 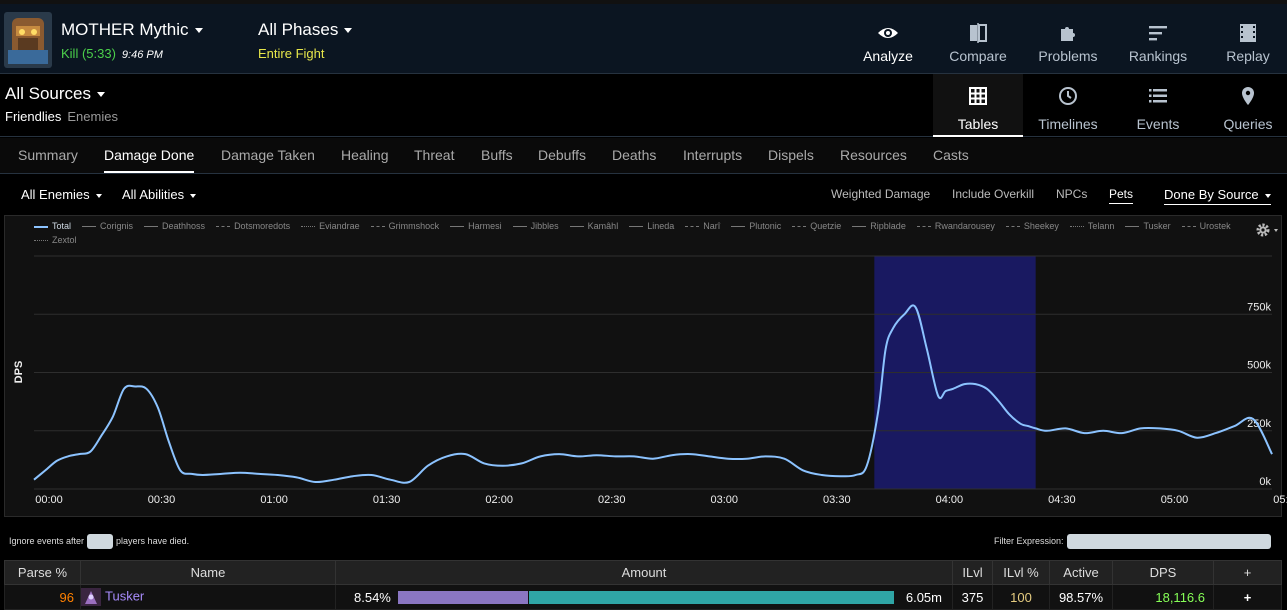 What do you see at coordinates (1081, 597) in the screenshot?
I see `active-value: 98.57%` at bounding box center [1081, 597].